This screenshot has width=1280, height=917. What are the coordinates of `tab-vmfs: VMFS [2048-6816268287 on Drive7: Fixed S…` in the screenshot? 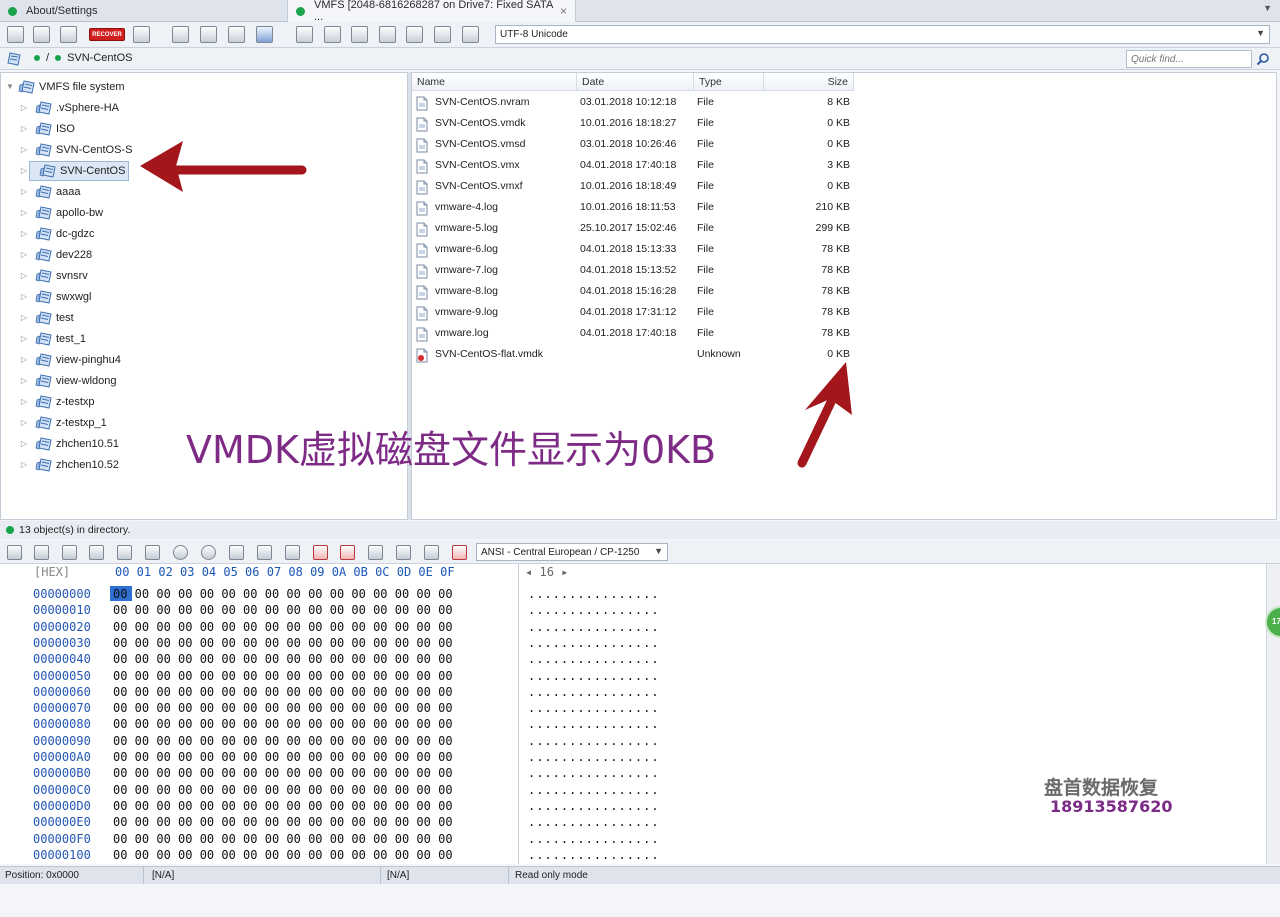 It's located at (432, 11).